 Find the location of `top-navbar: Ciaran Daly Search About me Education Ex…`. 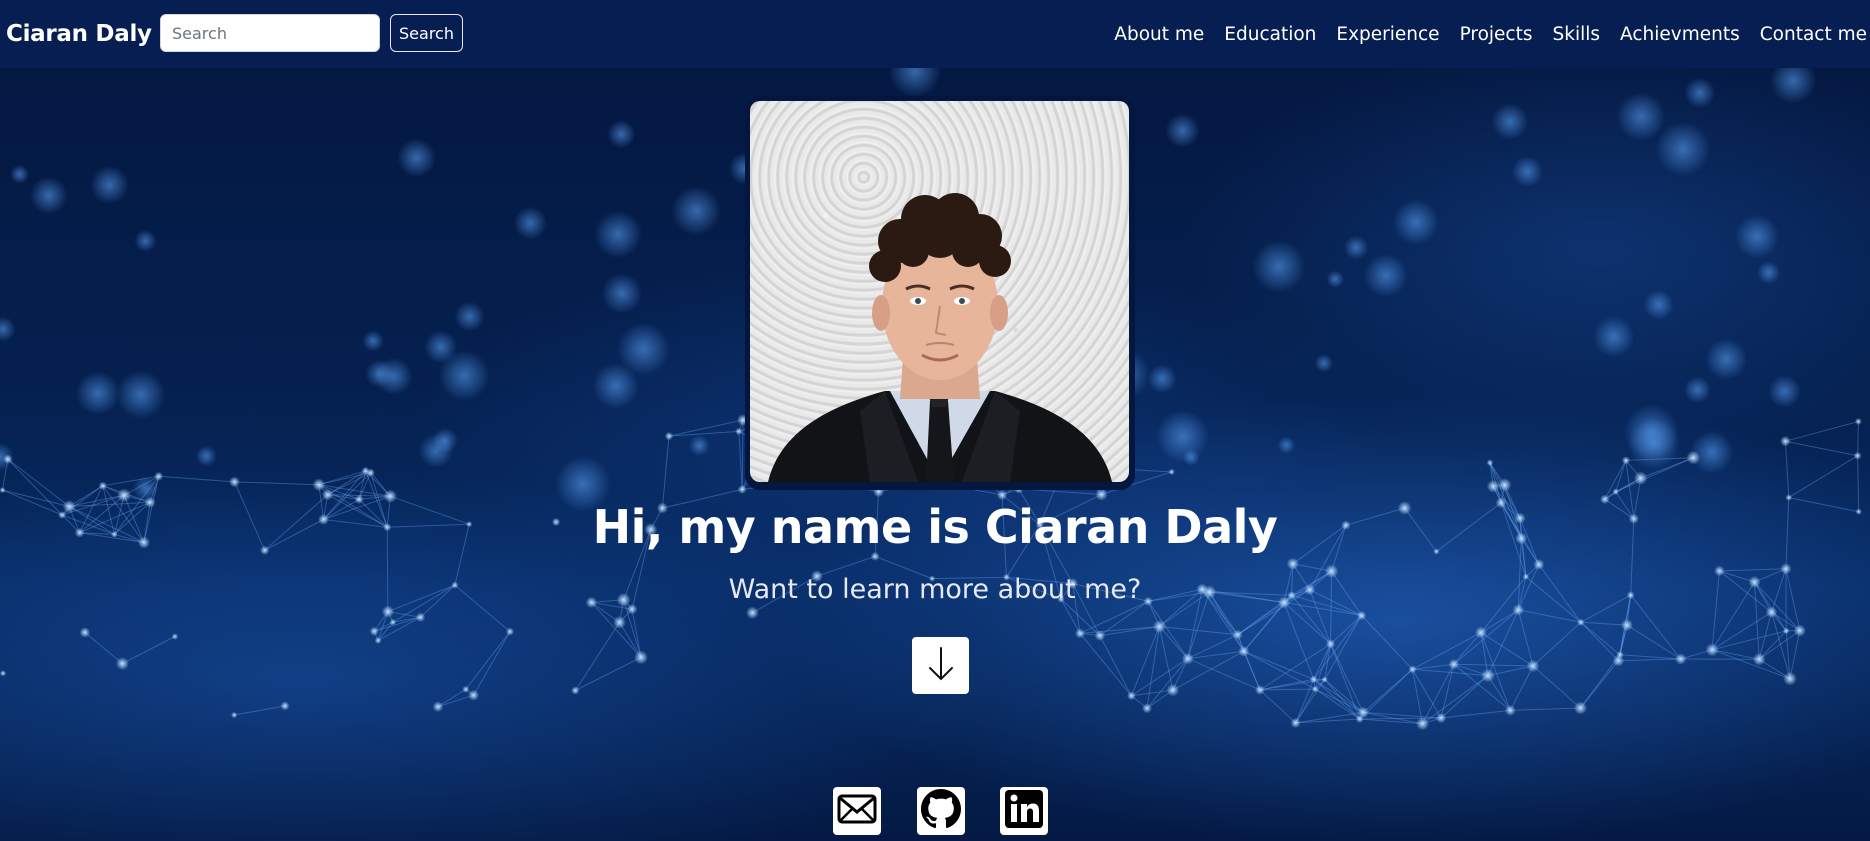

top-navbar: Ciaran Daly Search About me Education Ex… is located at coordinates (935, 34).